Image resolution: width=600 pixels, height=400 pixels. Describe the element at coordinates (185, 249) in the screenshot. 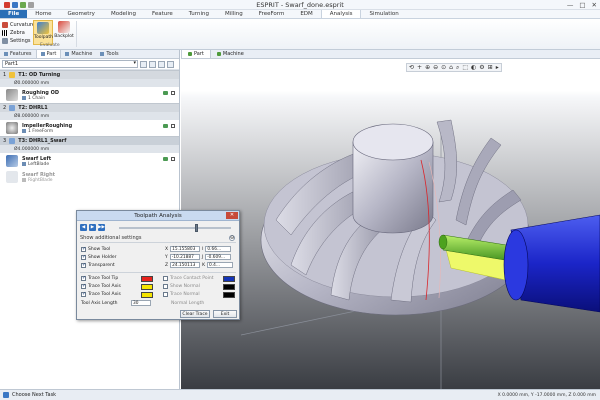

I see `coord-x-field: 15.155803` at that location.